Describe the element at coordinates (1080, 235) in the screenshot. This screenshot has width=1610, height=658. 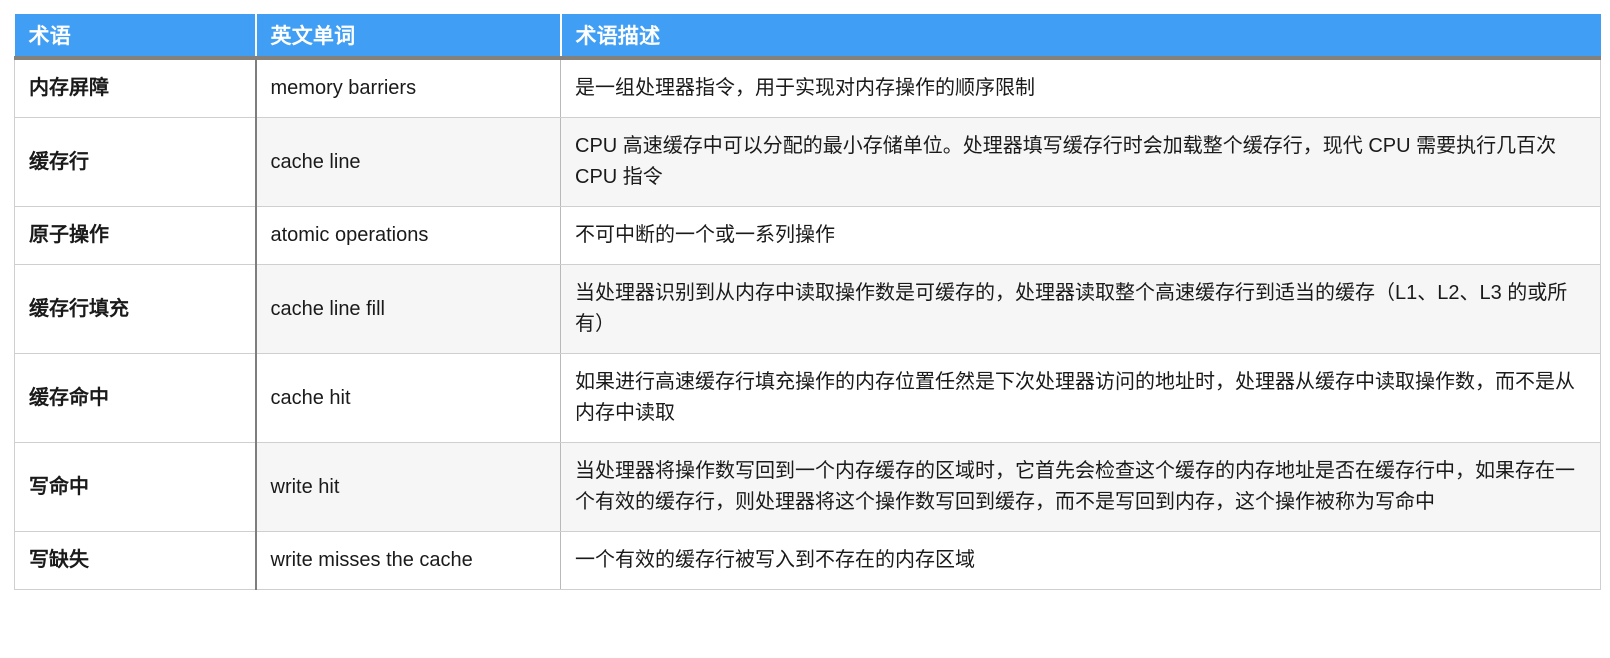
I see `cell-description: 不可中断的一个或一系列操作` at that location.